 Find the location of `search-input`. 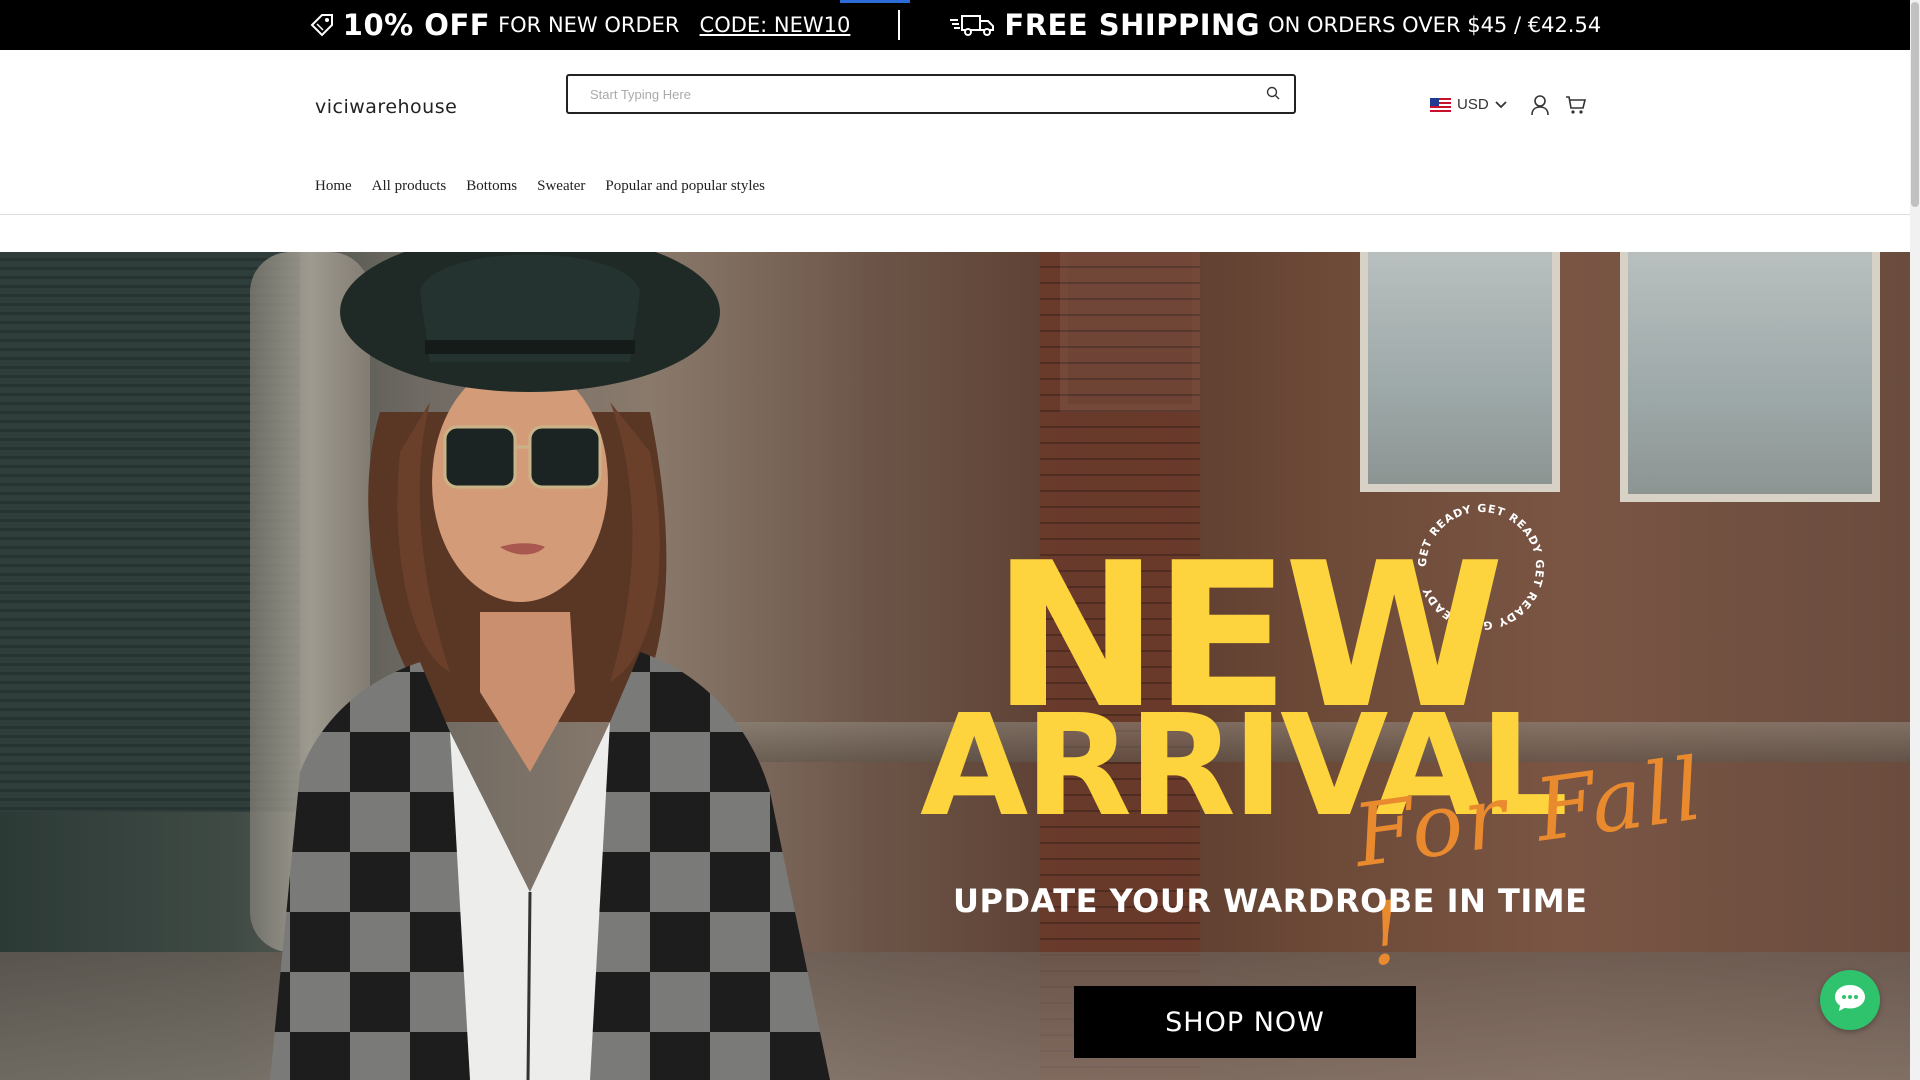

search-input is located at coordinates (898, 94).